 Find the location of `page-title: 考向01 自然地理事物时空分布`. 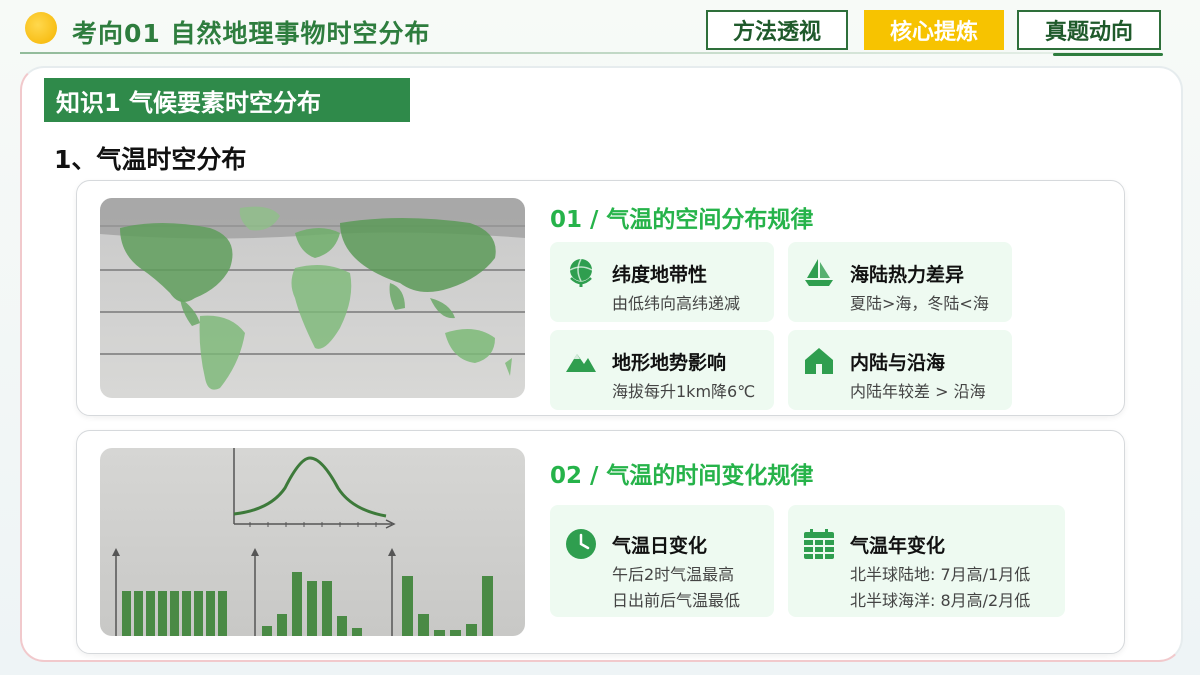

page-title: 考向01 自然地理事物时空分布 is located at coordinates (251, 33).